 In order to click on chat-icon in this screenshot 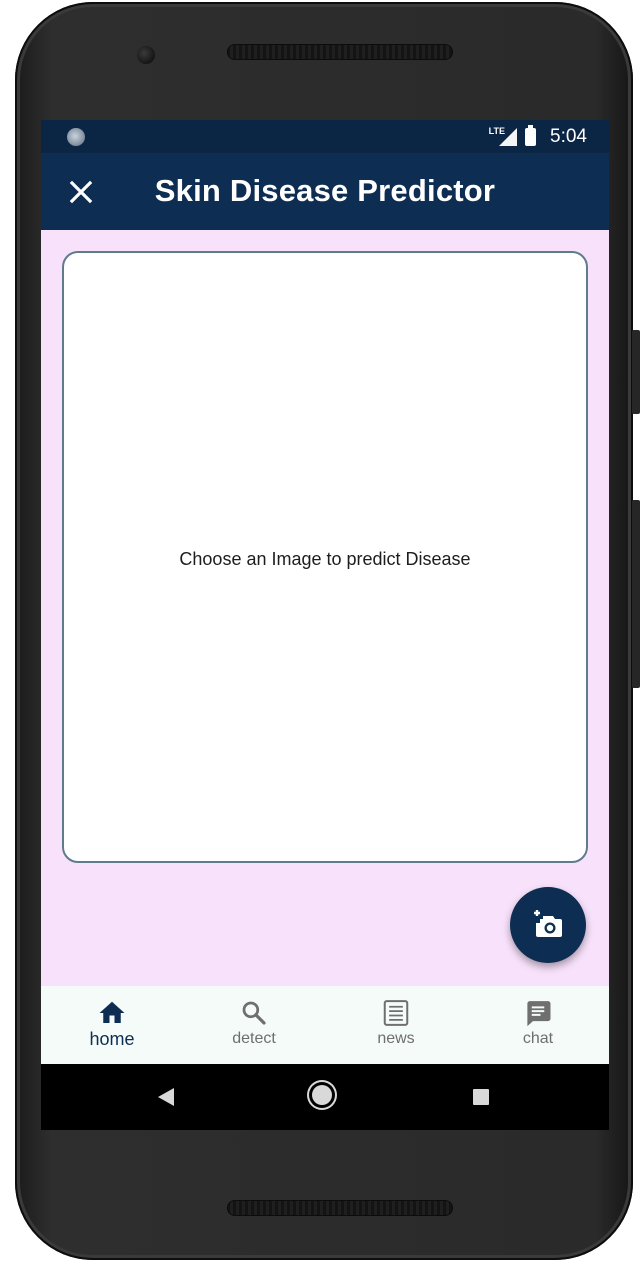, I will do `click(539, 1014)`.